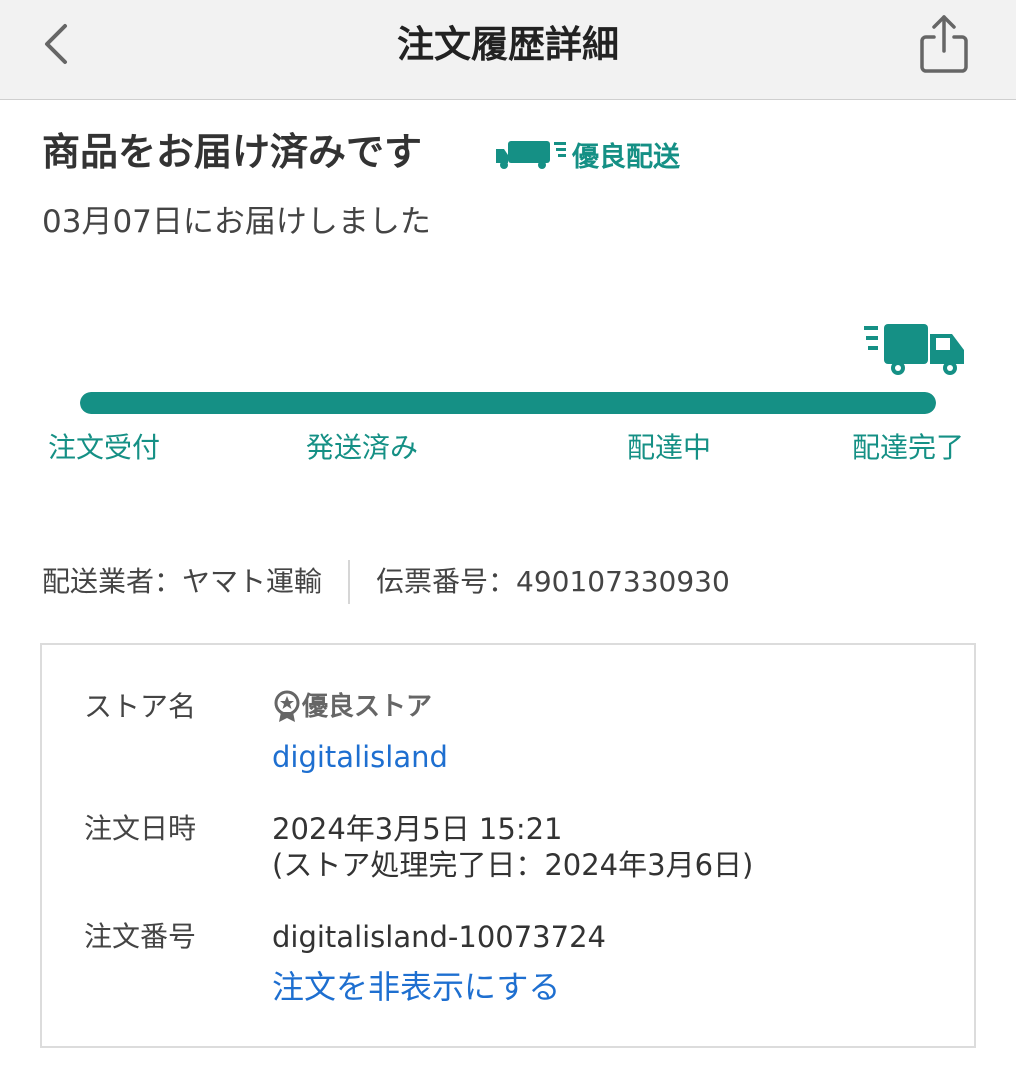 Image resolution: width=1016 pixels, height=1080 pixels. What do you see at coordinates (416, 987) in the screenshot?
I see `hide-order-link: 注文を非表示にする` at bounding box center [416, 987].